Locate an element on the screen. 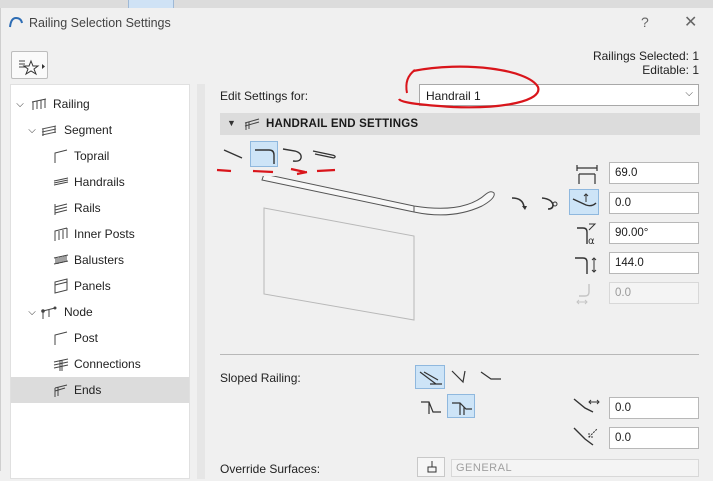  end-offset-value: 0.0 is located at coordinates (623, 203).